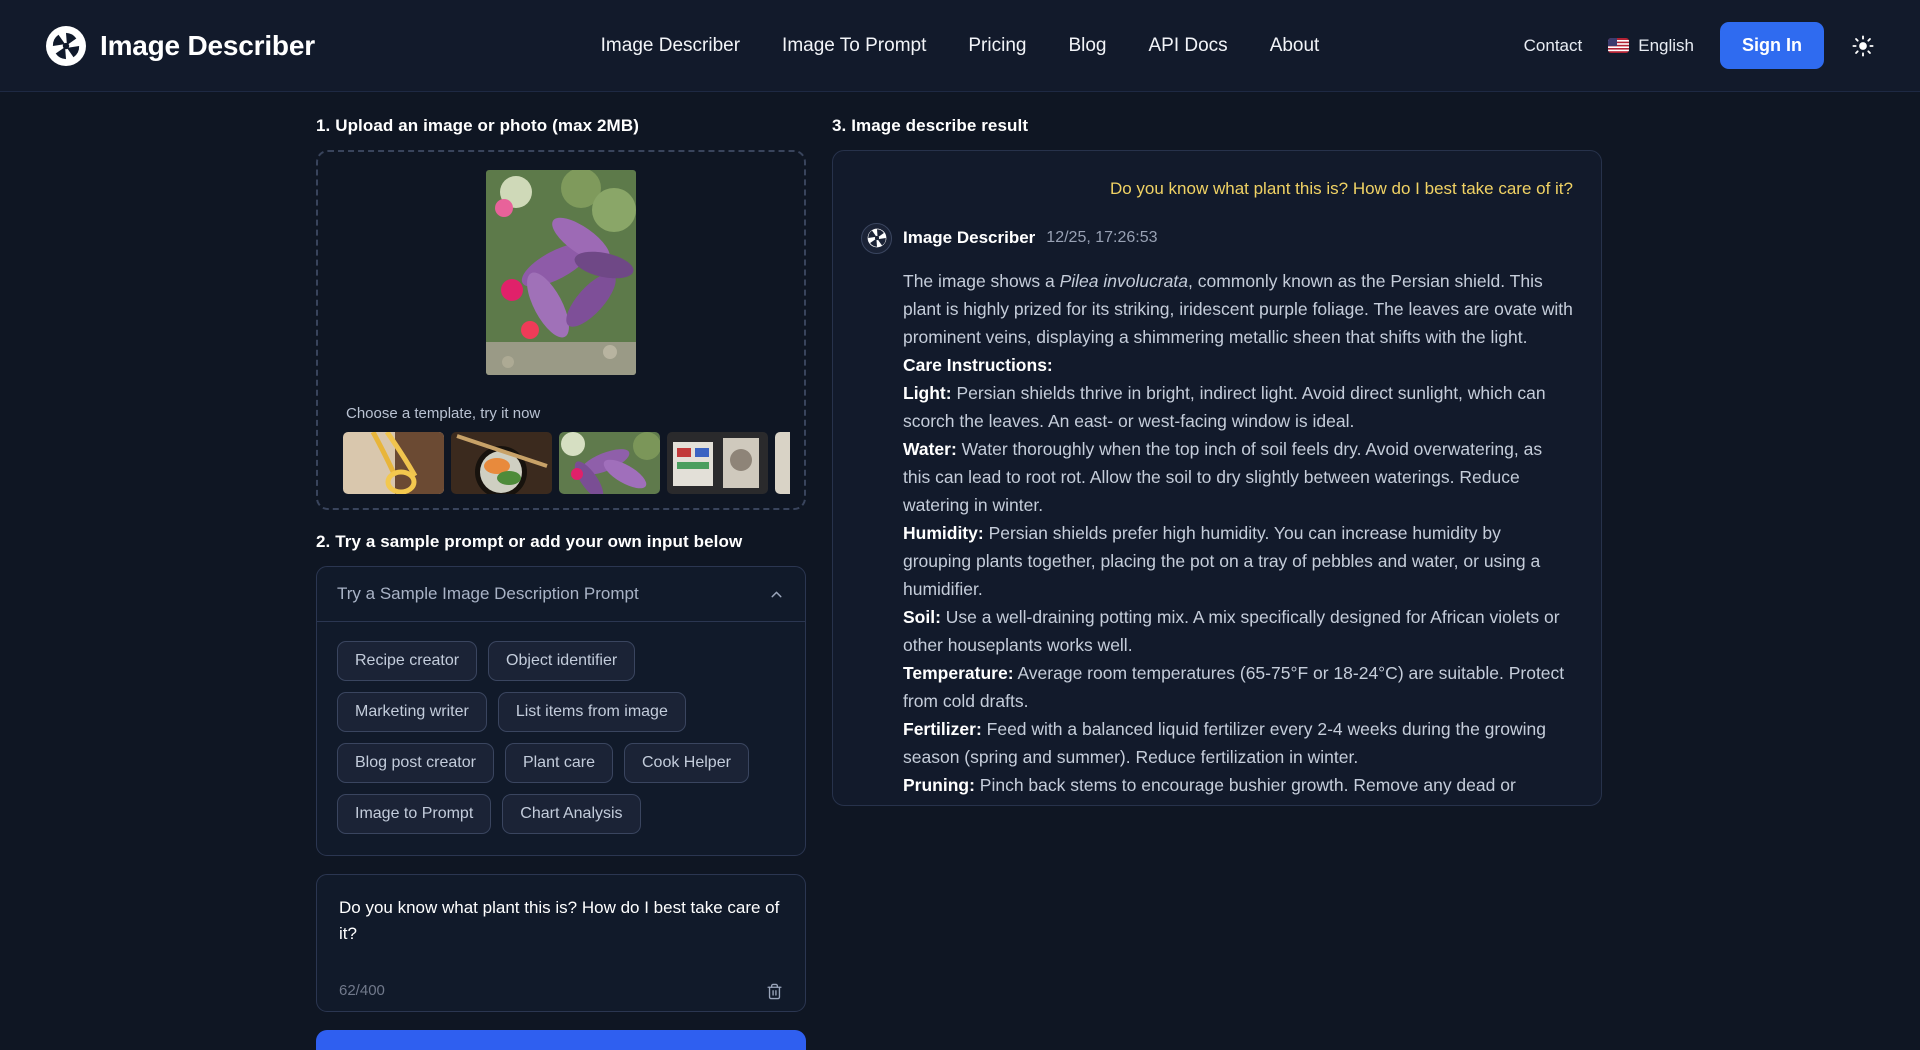 The image size is (1920, 1050). I want to click on care-term-pruning: Pruning:, so click(939, 784).